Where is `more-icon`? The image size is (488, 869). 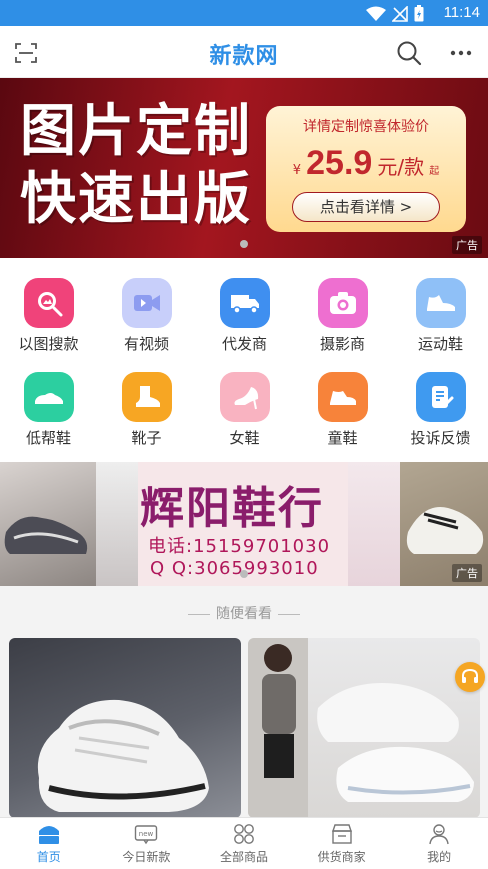
more-icon is located at coordinates (461, 53).